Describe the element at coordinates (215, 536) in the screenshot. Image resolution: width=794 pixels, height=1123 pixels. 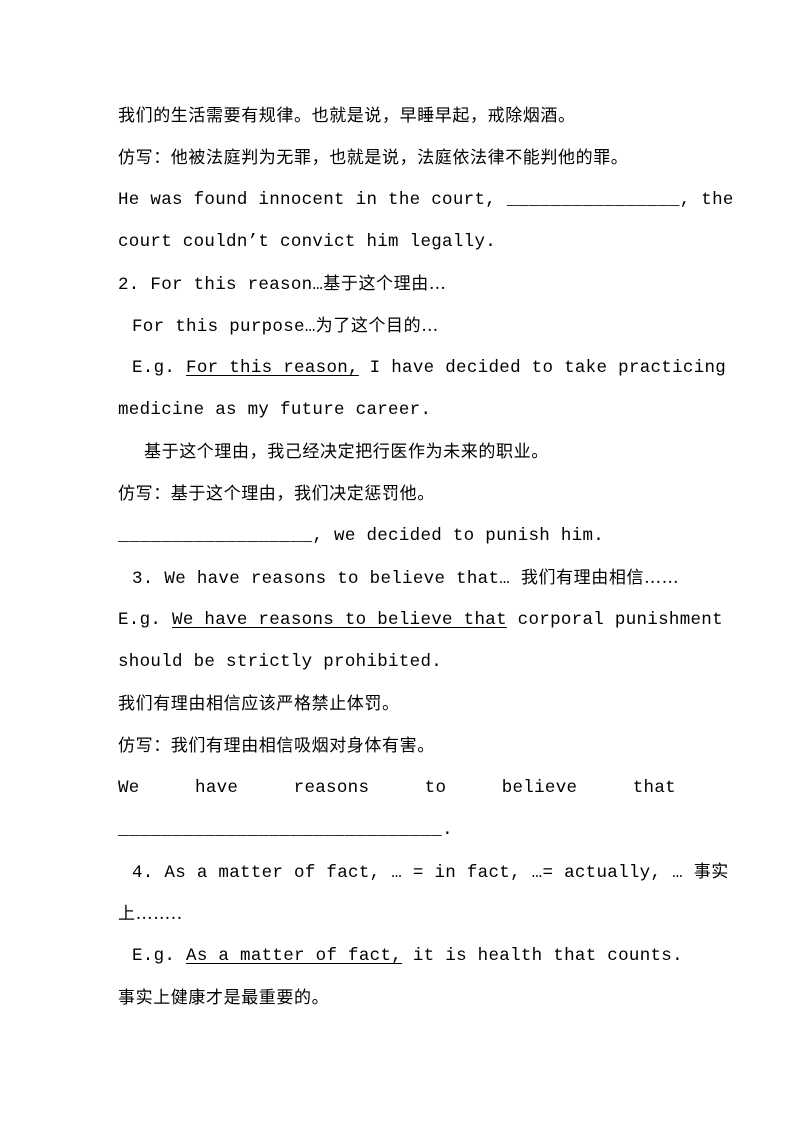
I see `answer-blank: __________________` at that location.